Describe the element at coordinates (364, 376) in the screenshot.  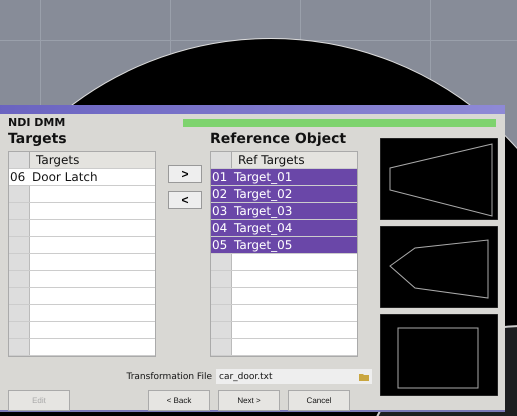
I see `folder-icon` at that location.